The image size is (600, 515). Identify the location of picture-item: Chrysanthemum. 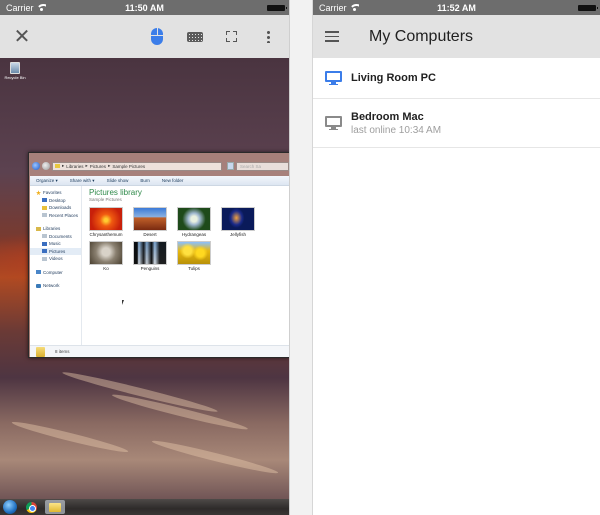
(106, 222).